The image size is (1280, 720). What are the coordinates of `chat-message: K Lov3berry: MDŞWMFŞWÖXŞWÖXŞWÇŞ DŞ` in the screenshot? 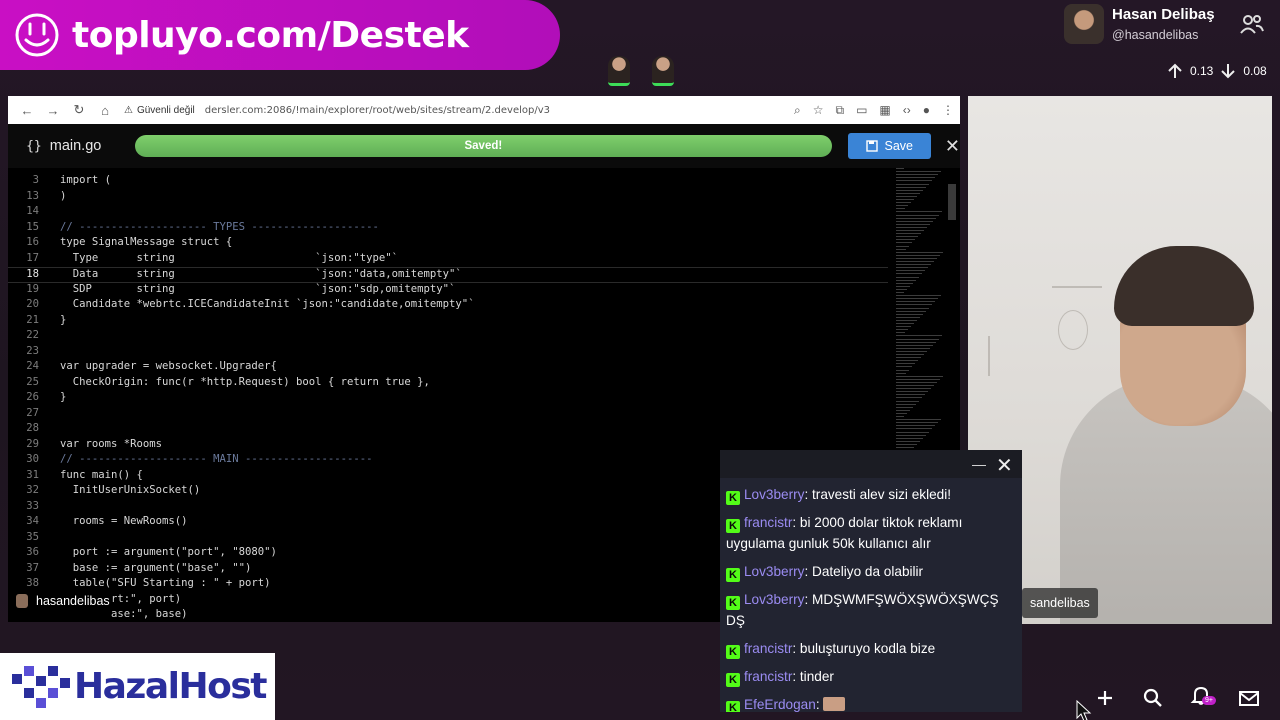 It's located at (871, 610).